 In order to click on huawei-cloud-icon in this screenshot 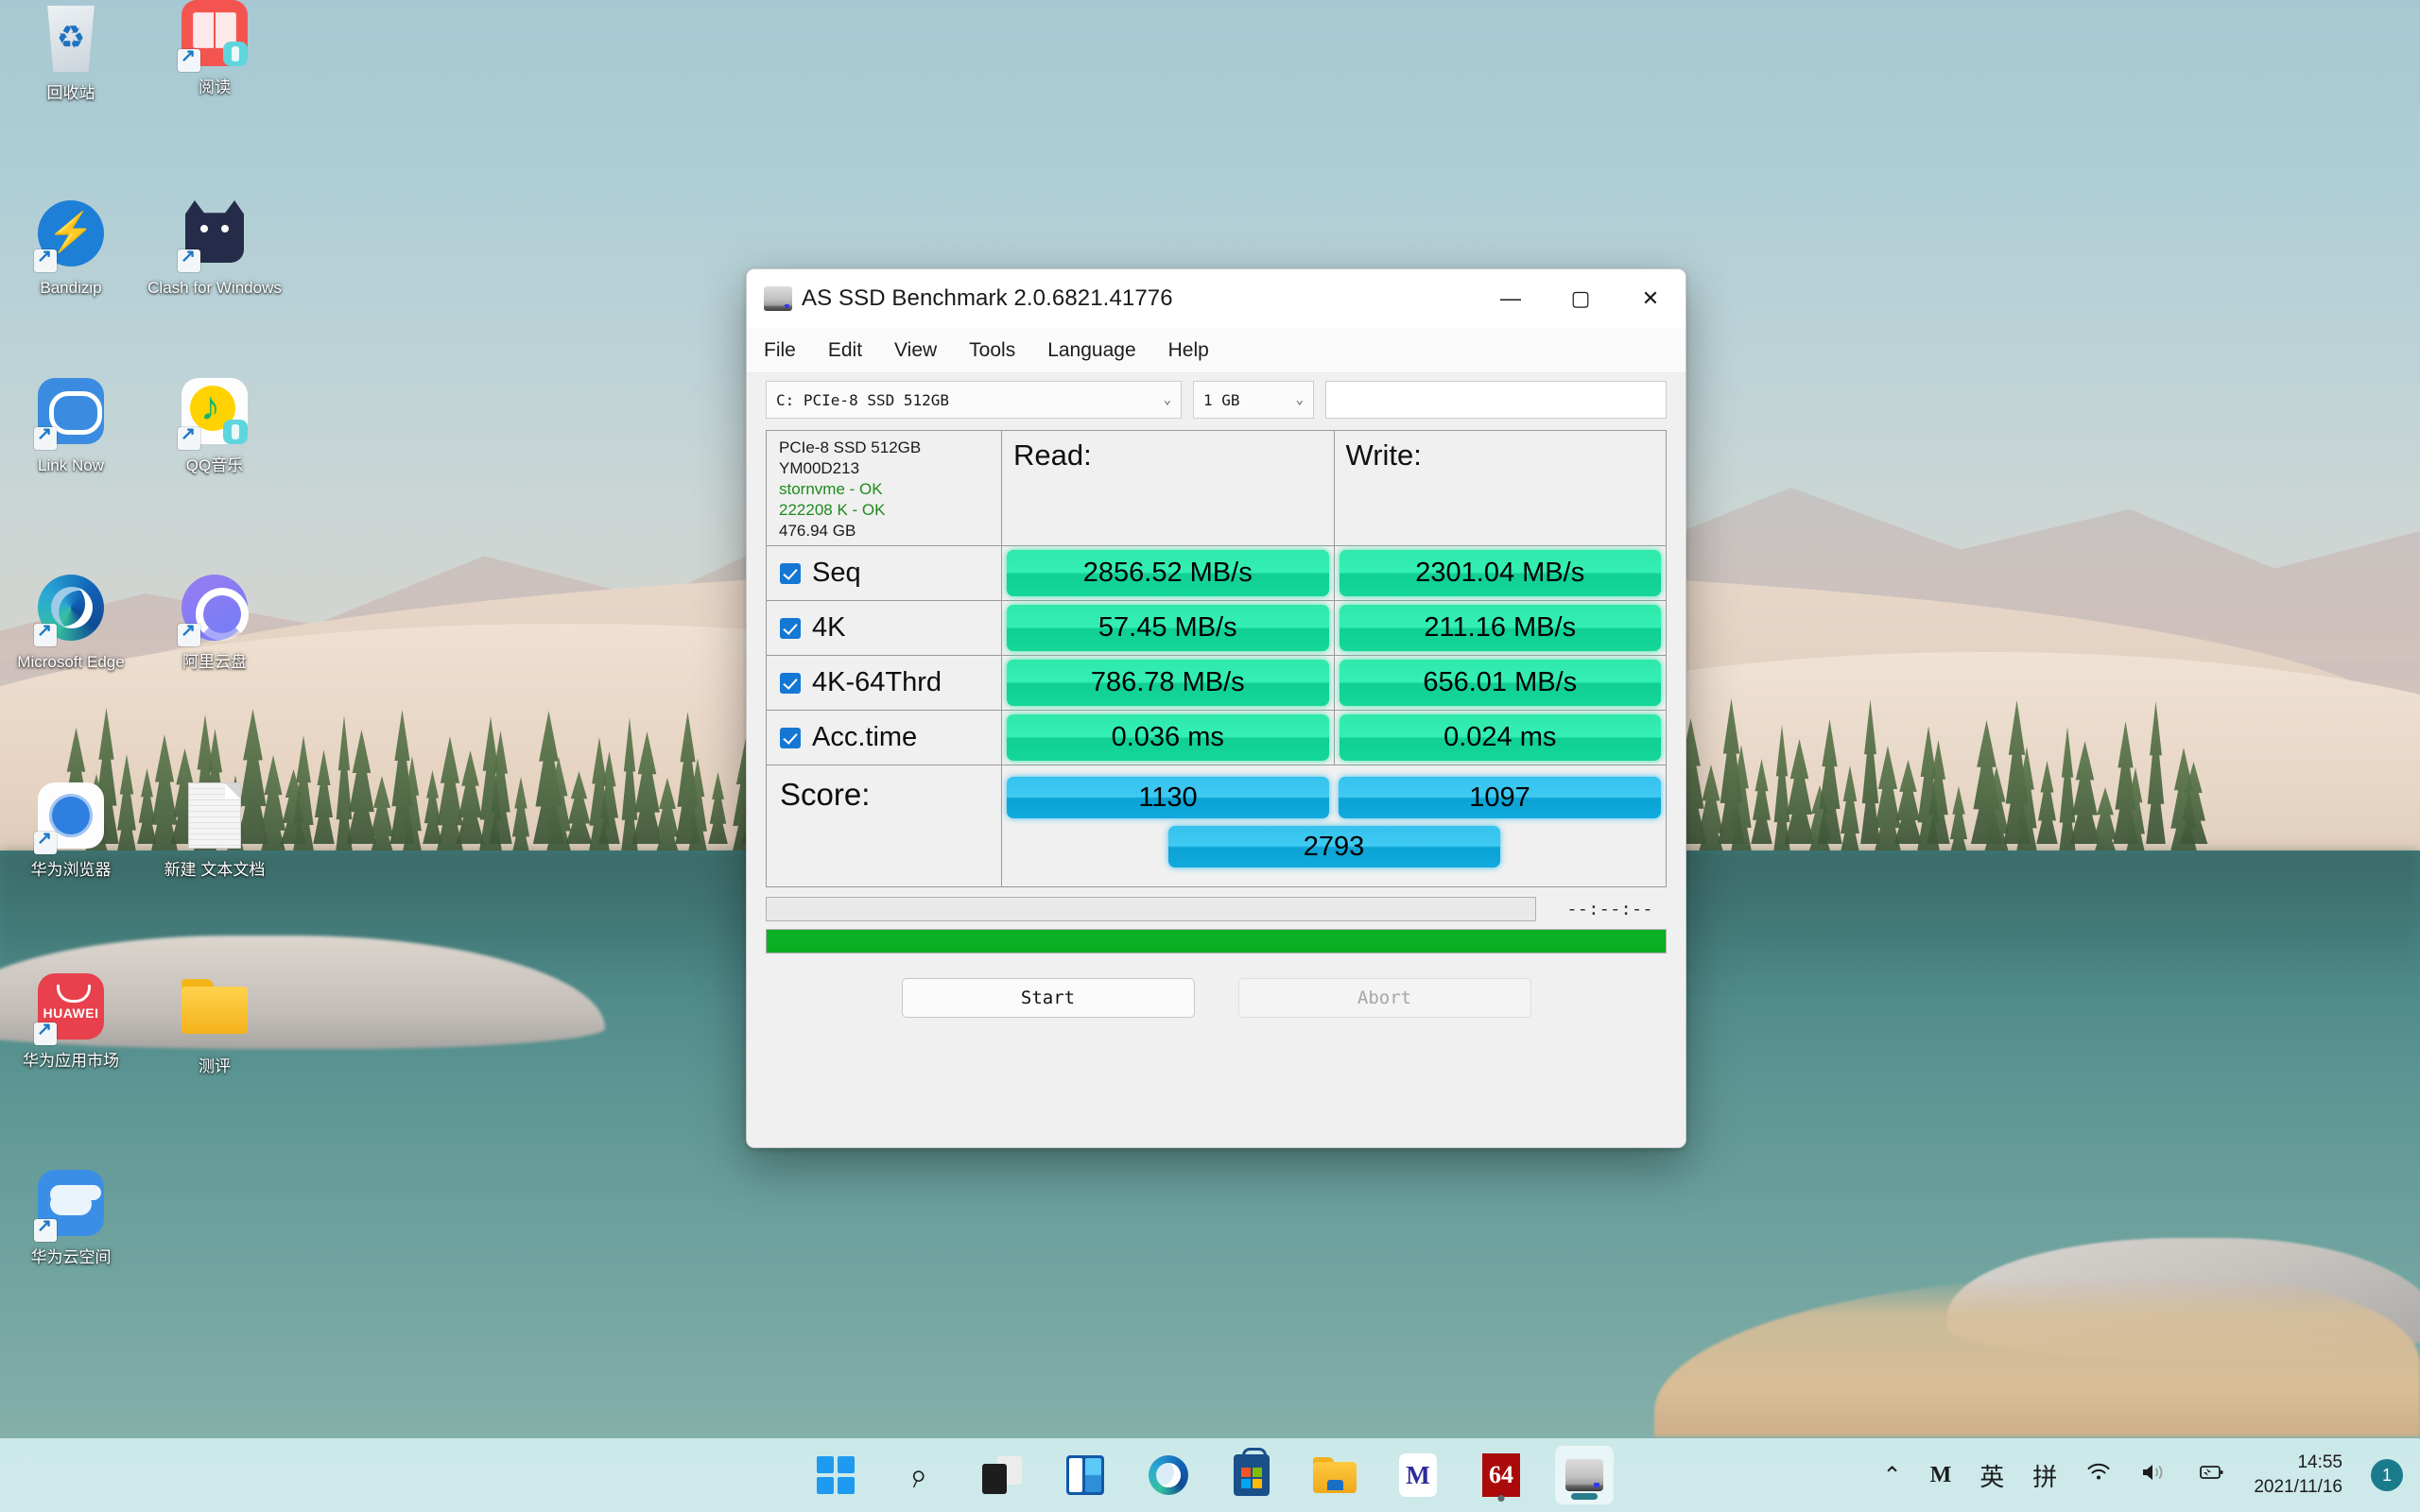, I will do `click(70, 1206)`.